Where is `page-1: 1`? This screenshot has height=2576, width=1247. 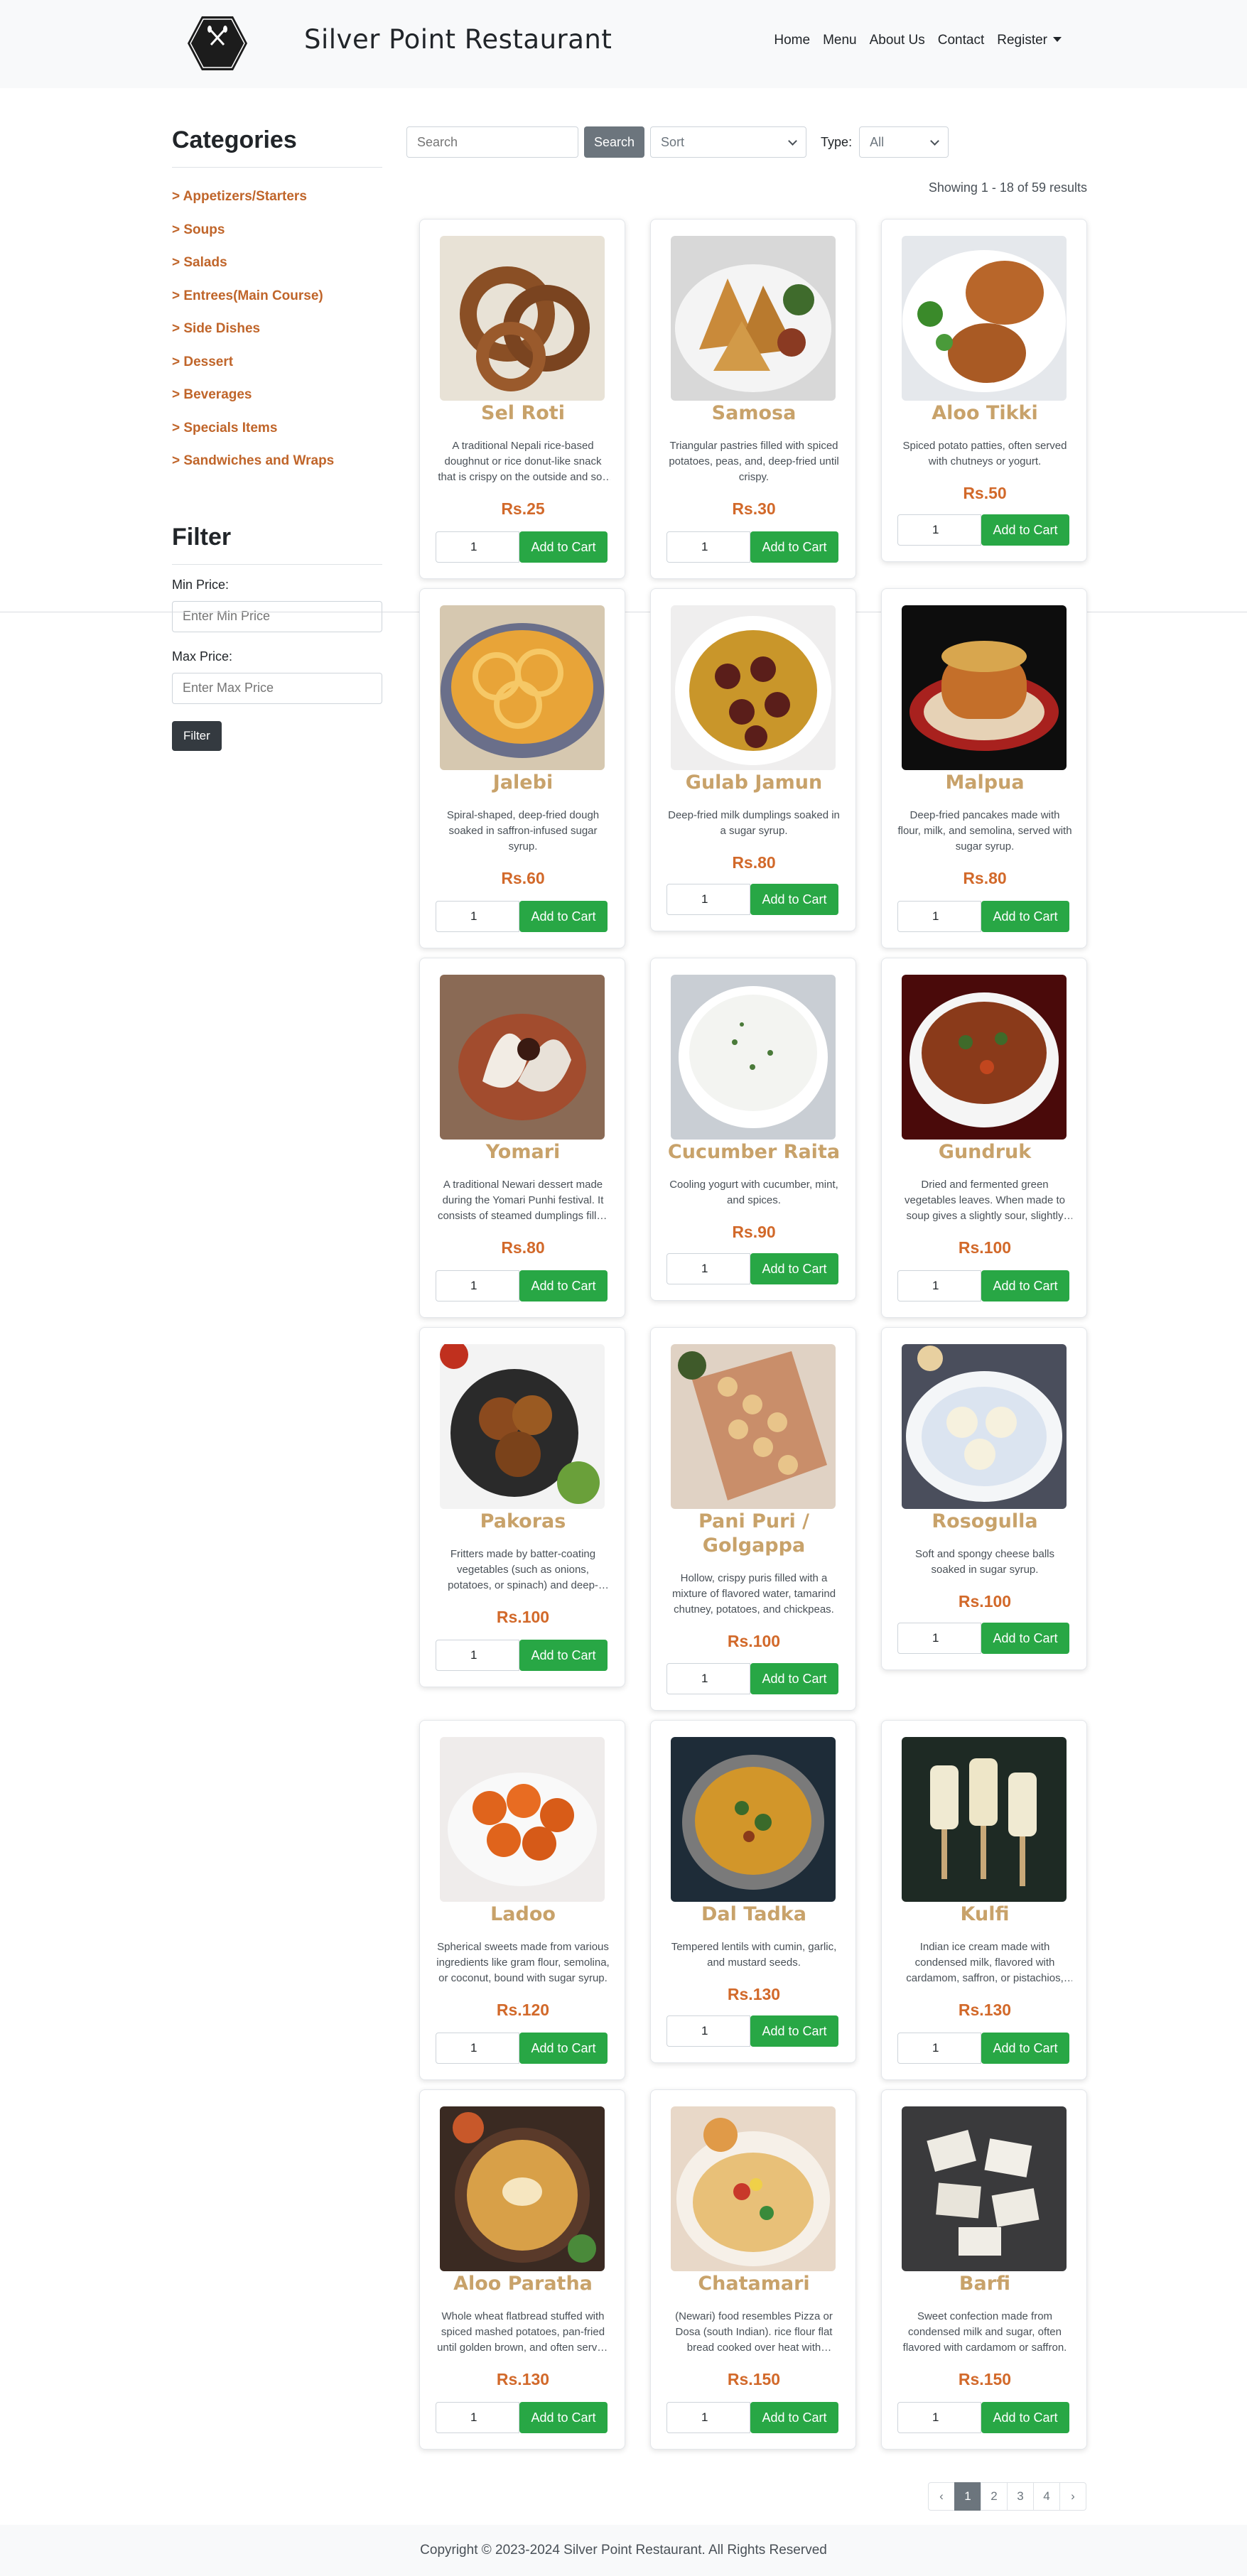
page-1: 1 is located at coordinates (967, 2496).